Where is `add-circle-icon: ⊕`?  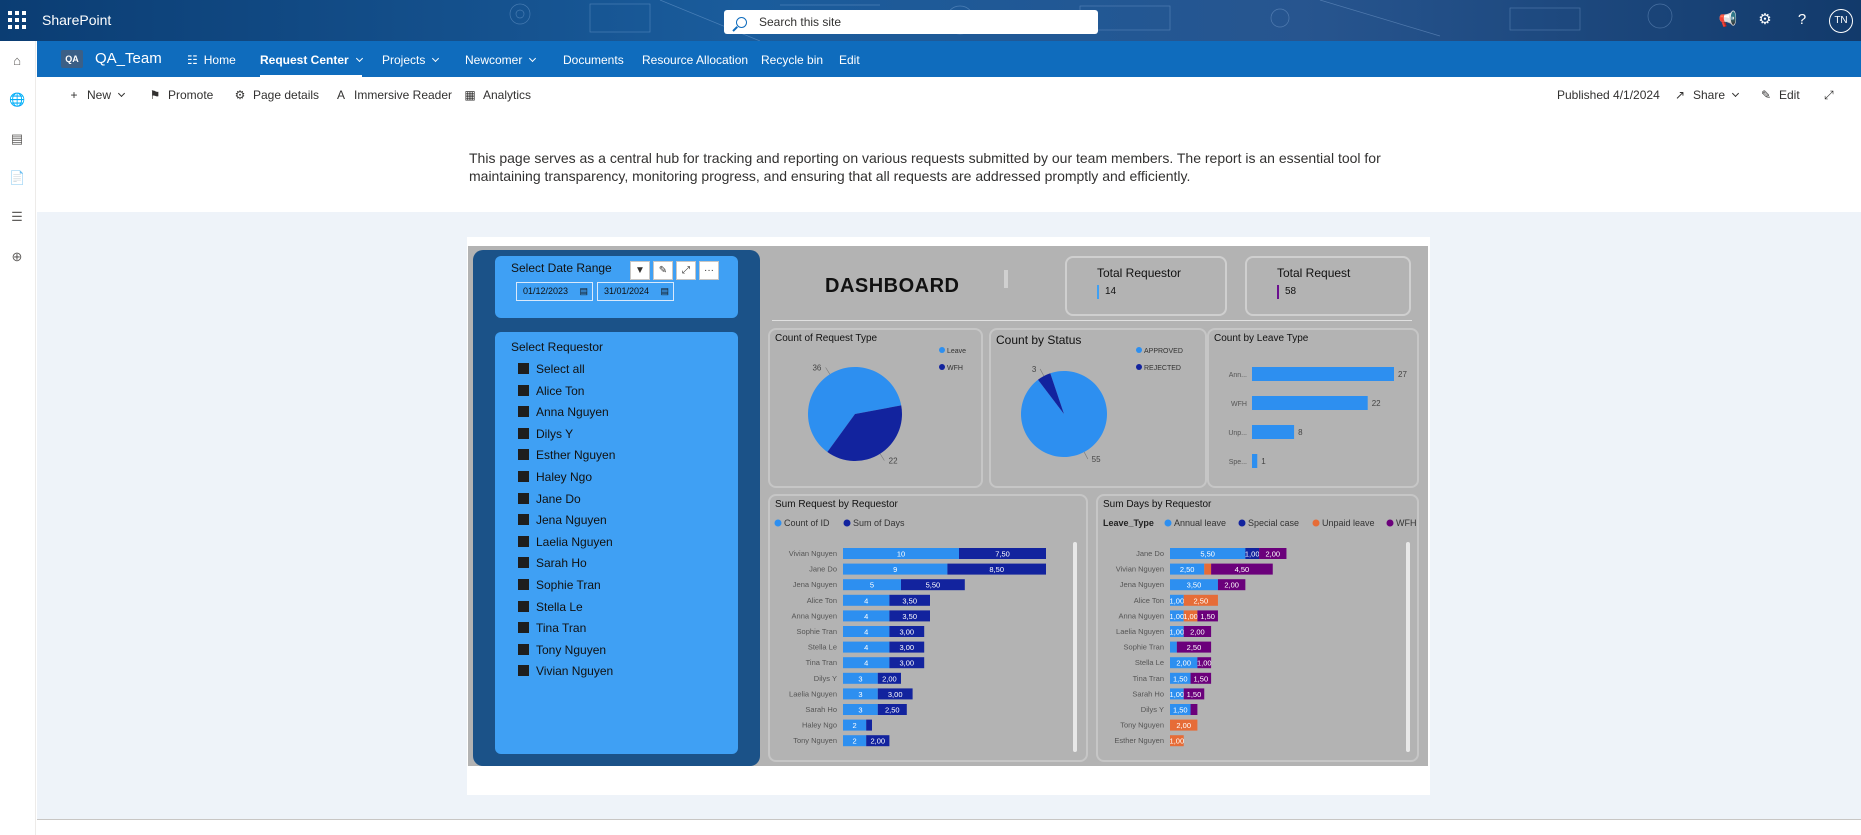
add-circle-icon: ⊕ is located at coordinates (17, 257).